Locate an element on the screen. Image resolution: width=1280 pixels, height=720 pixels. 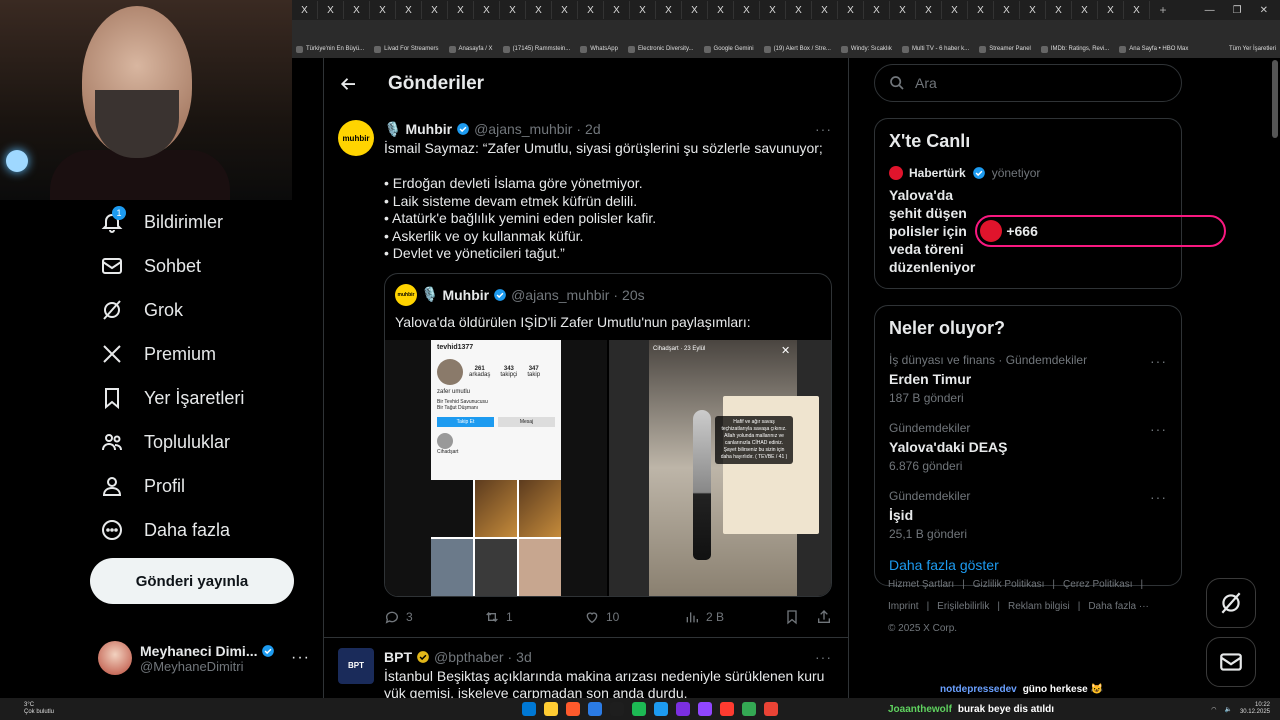
bookmark-item: Windy: Sıcaklık is located at coordinates (866, 49).